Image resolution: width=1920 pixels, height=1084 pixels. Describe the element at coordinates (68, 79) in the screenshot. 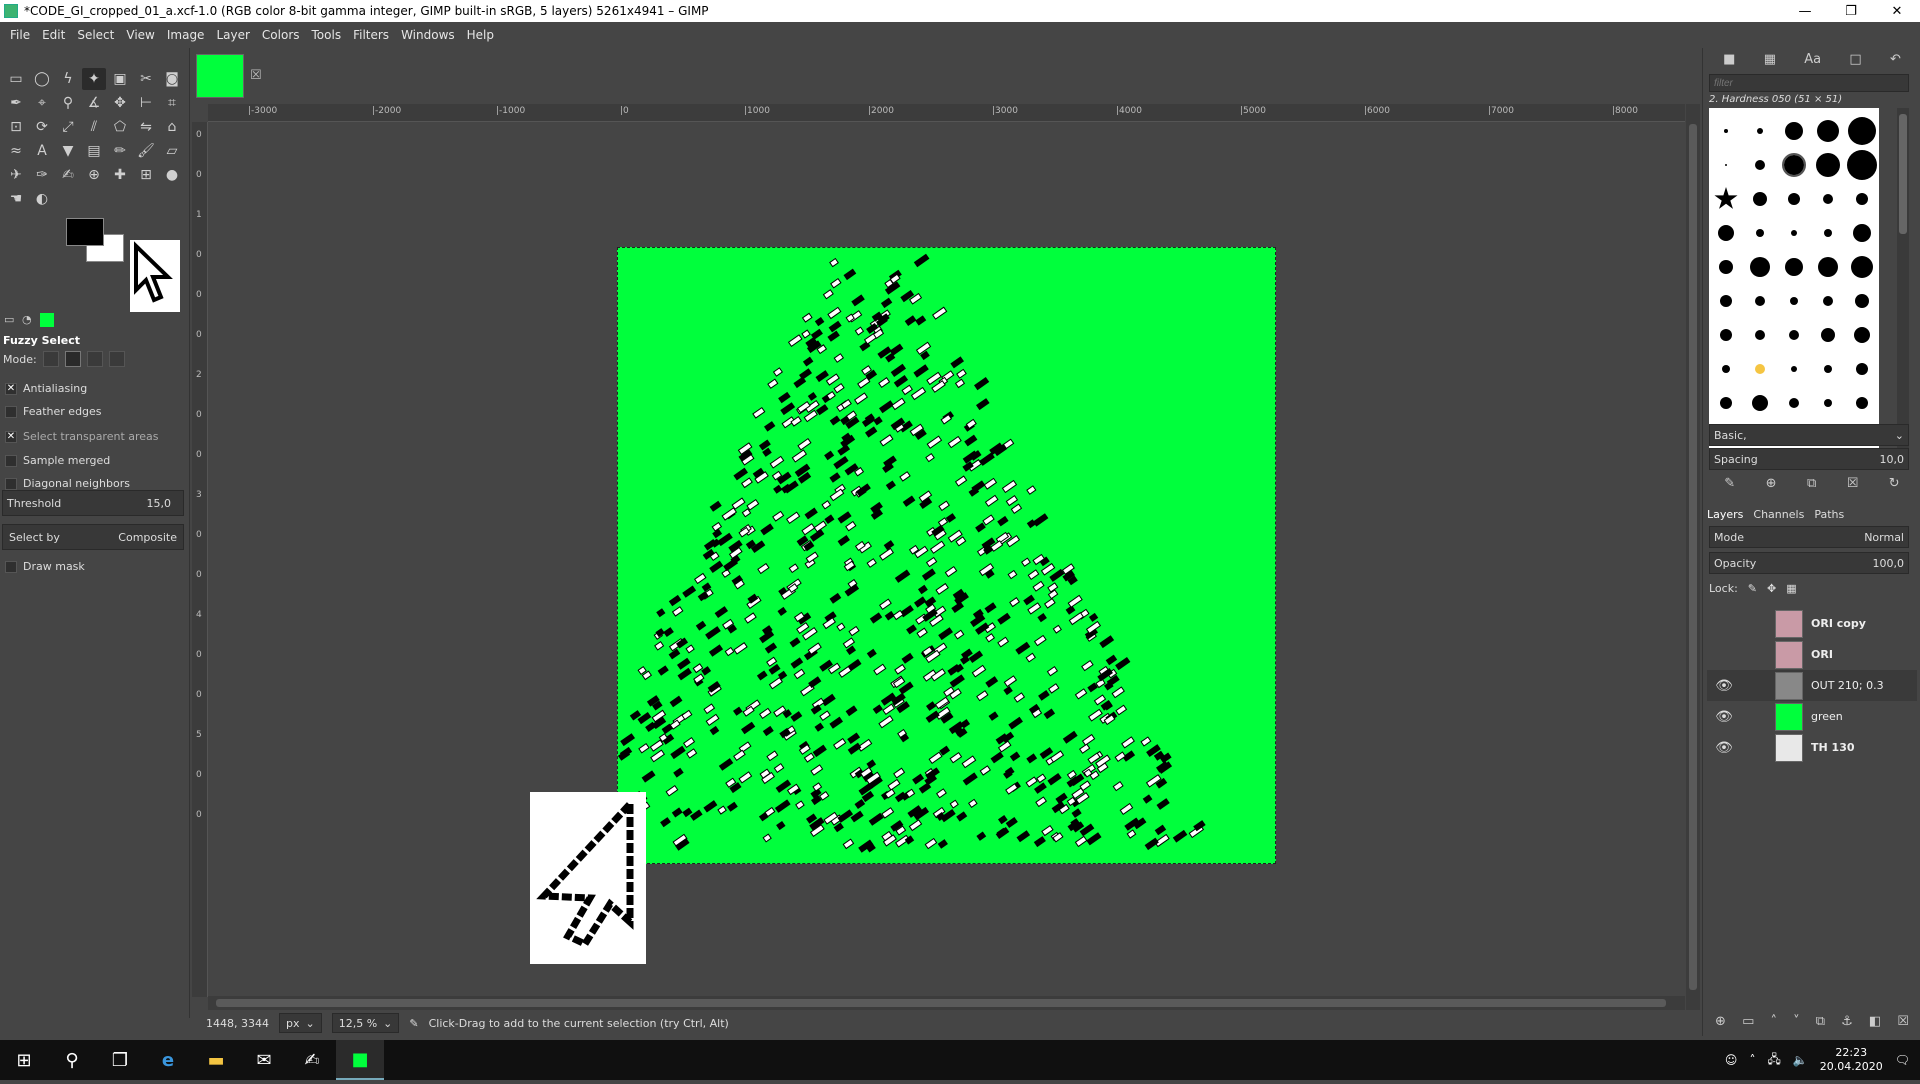

I see `free-select-tool-icon: ϟ` at that location.